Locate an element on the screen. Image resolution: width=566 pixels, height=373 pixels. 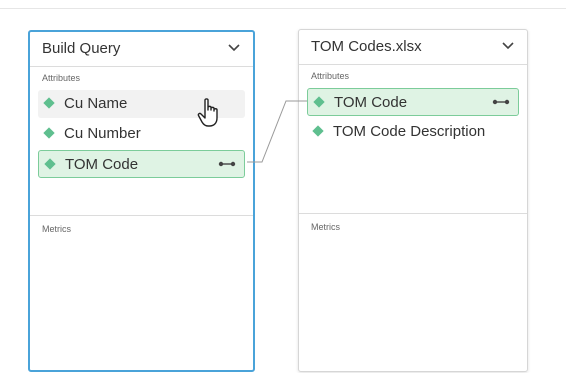
attribute-item-tom-code-description: TOM Code Description is located at coordinates (413, 132).